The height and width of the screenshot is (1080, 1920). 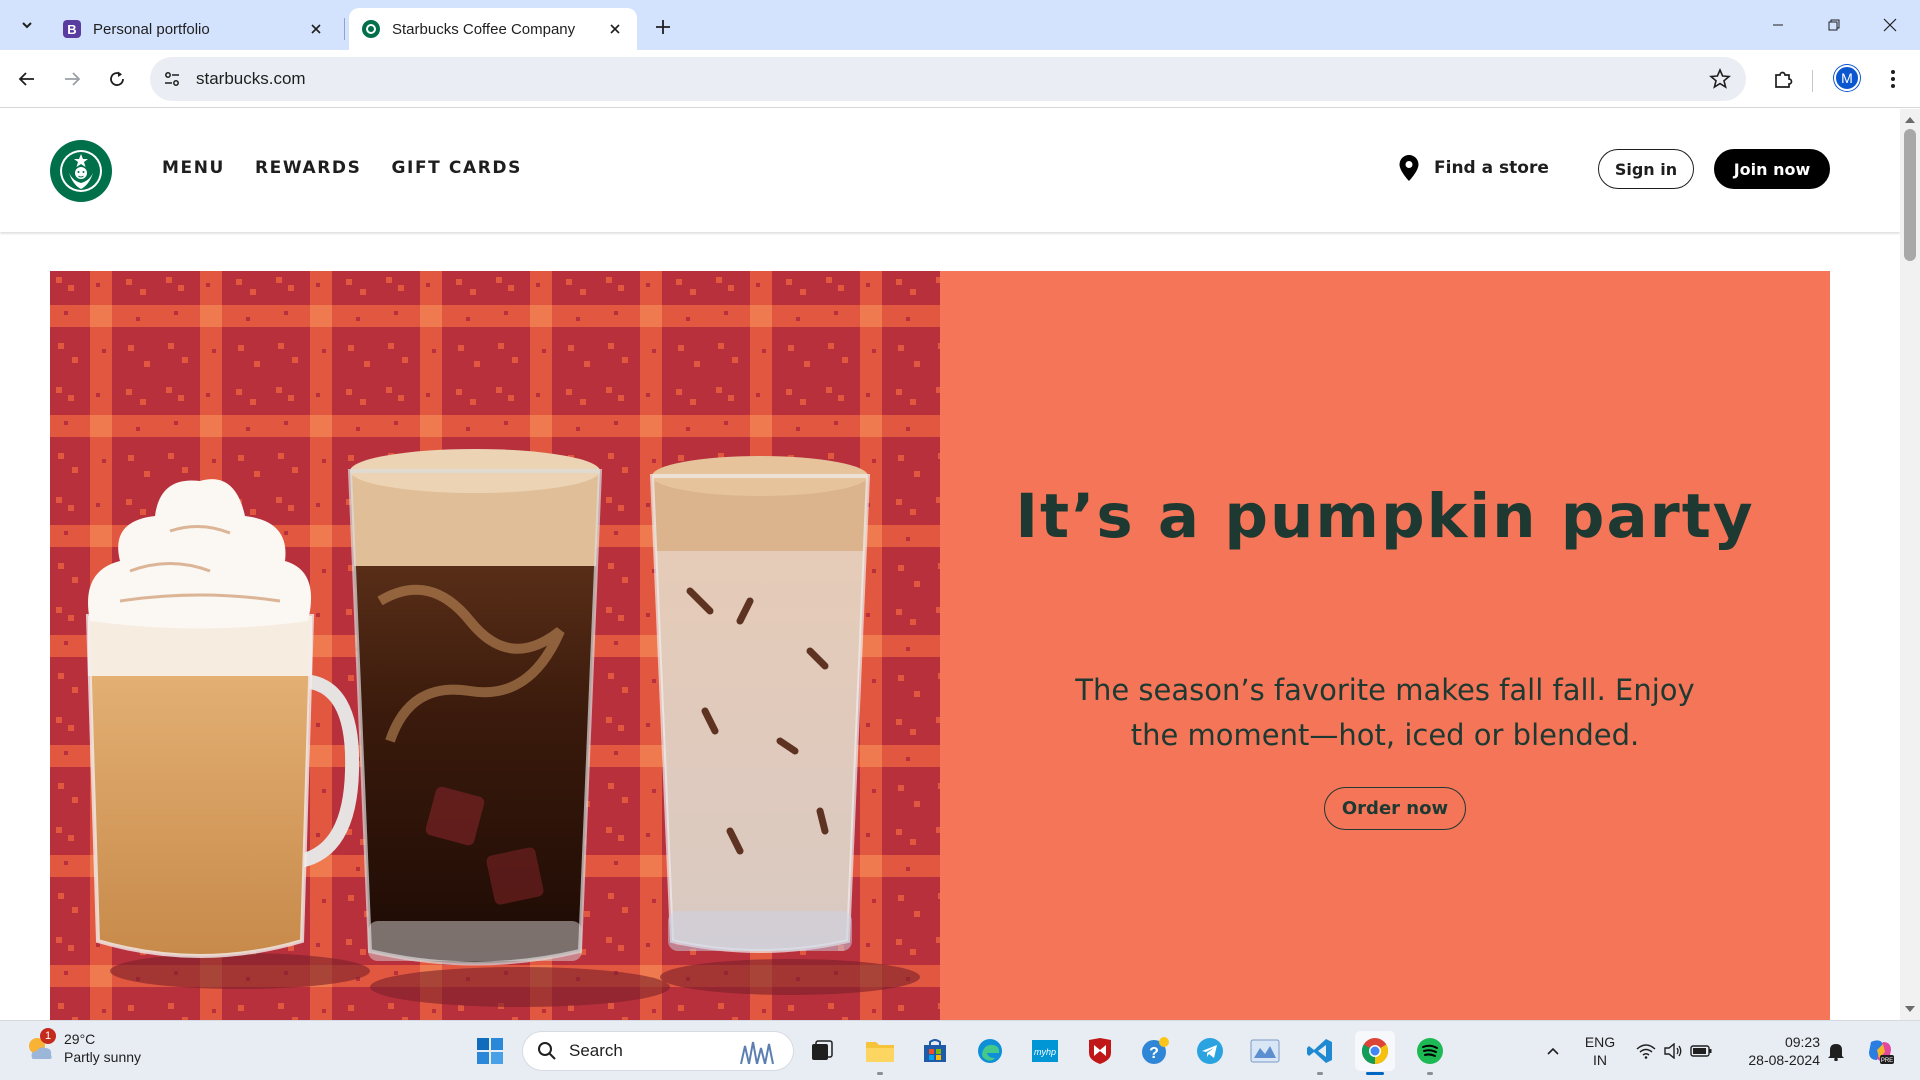 What do you see at coordinates (251, 78) in the screenshot?
I see `url-text: starbucks.com` at bounding box center [251, 78].